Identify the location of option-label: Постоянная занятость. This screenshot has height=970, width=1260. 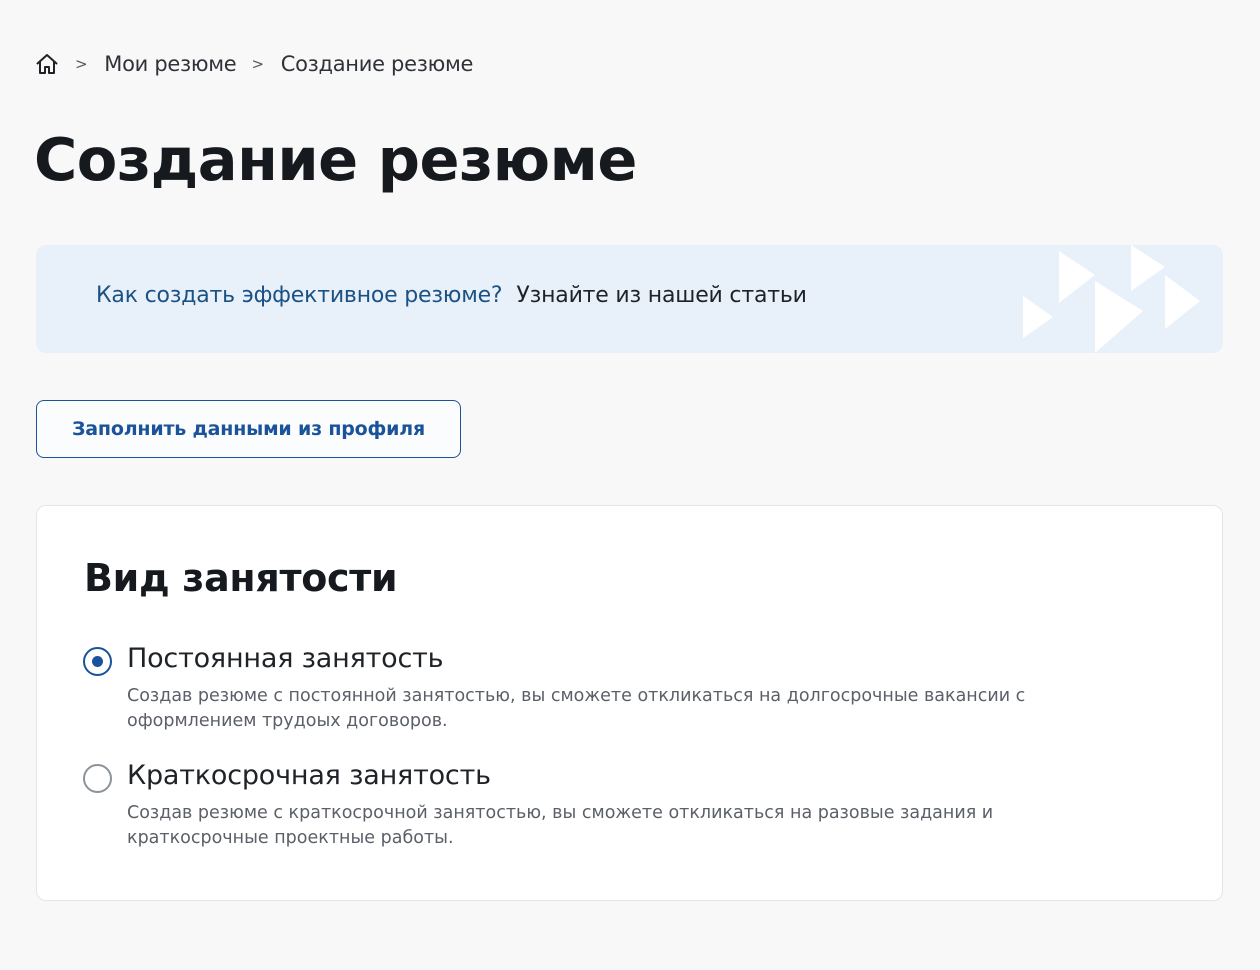
(285, 658).